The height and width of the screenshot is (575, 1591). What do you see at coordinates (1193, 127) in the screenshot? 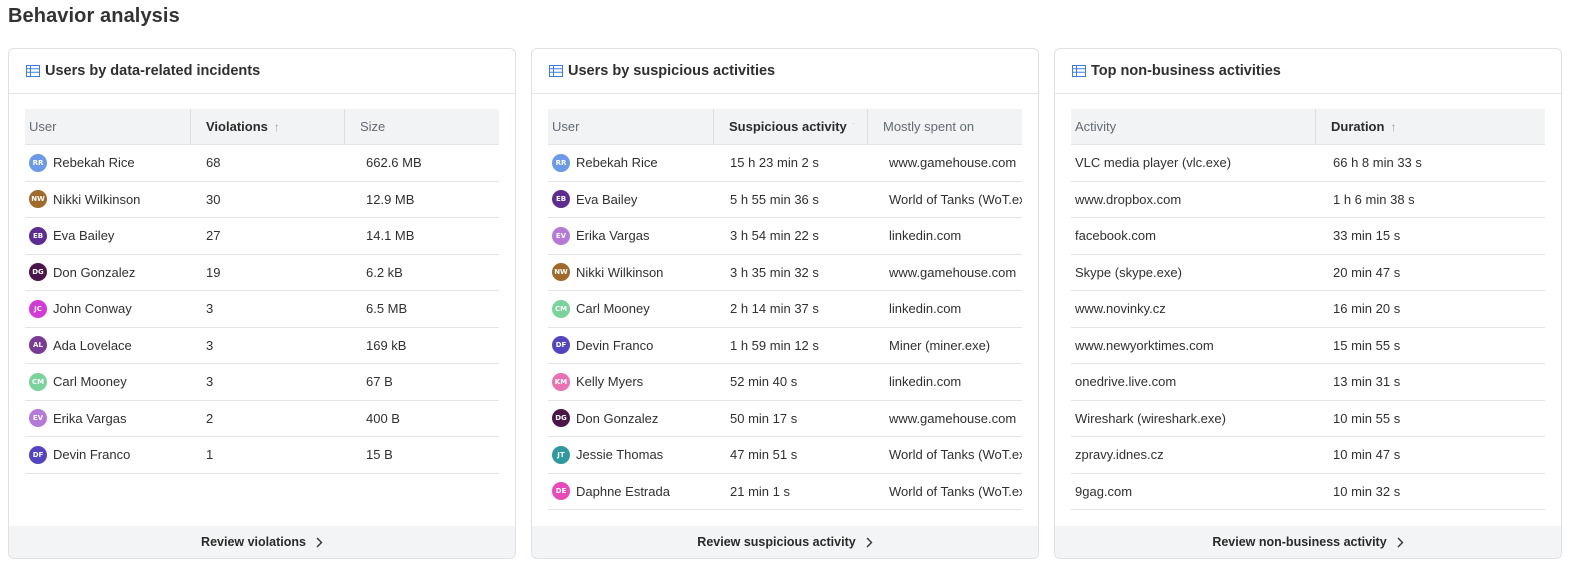
I see `column-header-activity: Activity` at bounding box center [1193, 127].